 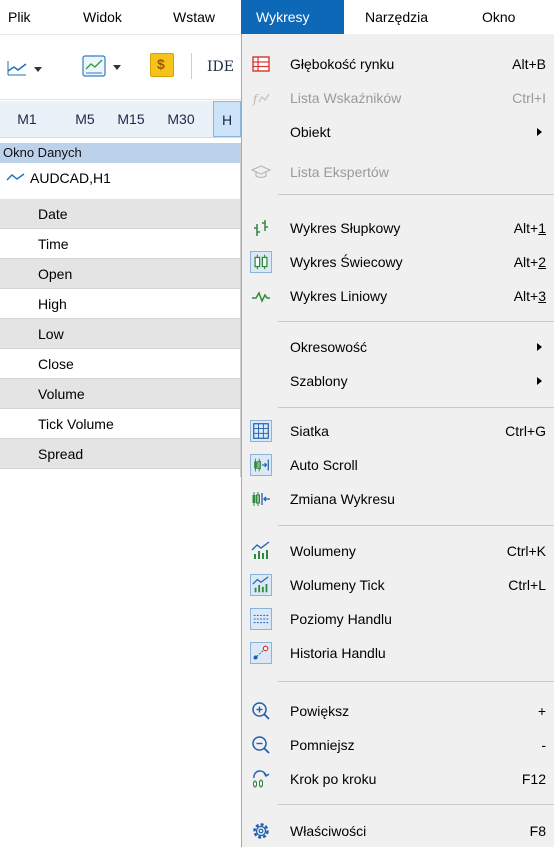 I want to click on template-dropdown-button, so click(x=103, y=67).